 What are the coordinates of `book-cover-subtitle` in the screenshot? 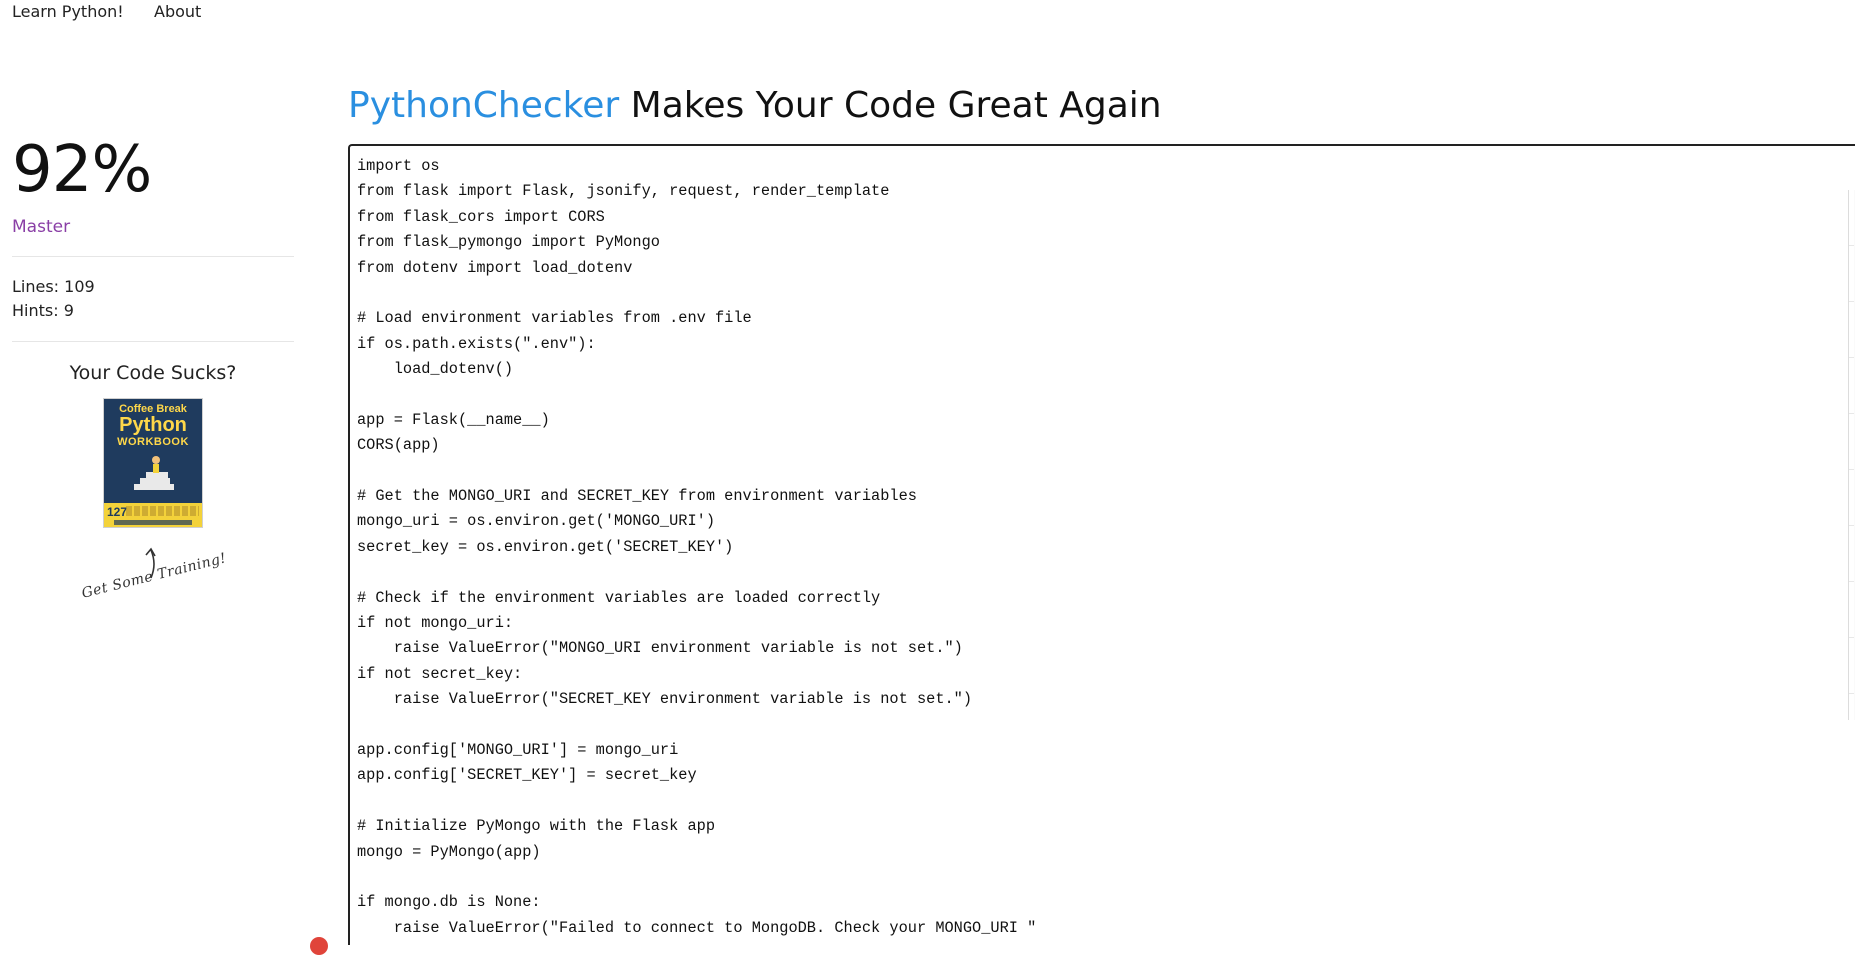 It's located at (162, 511).